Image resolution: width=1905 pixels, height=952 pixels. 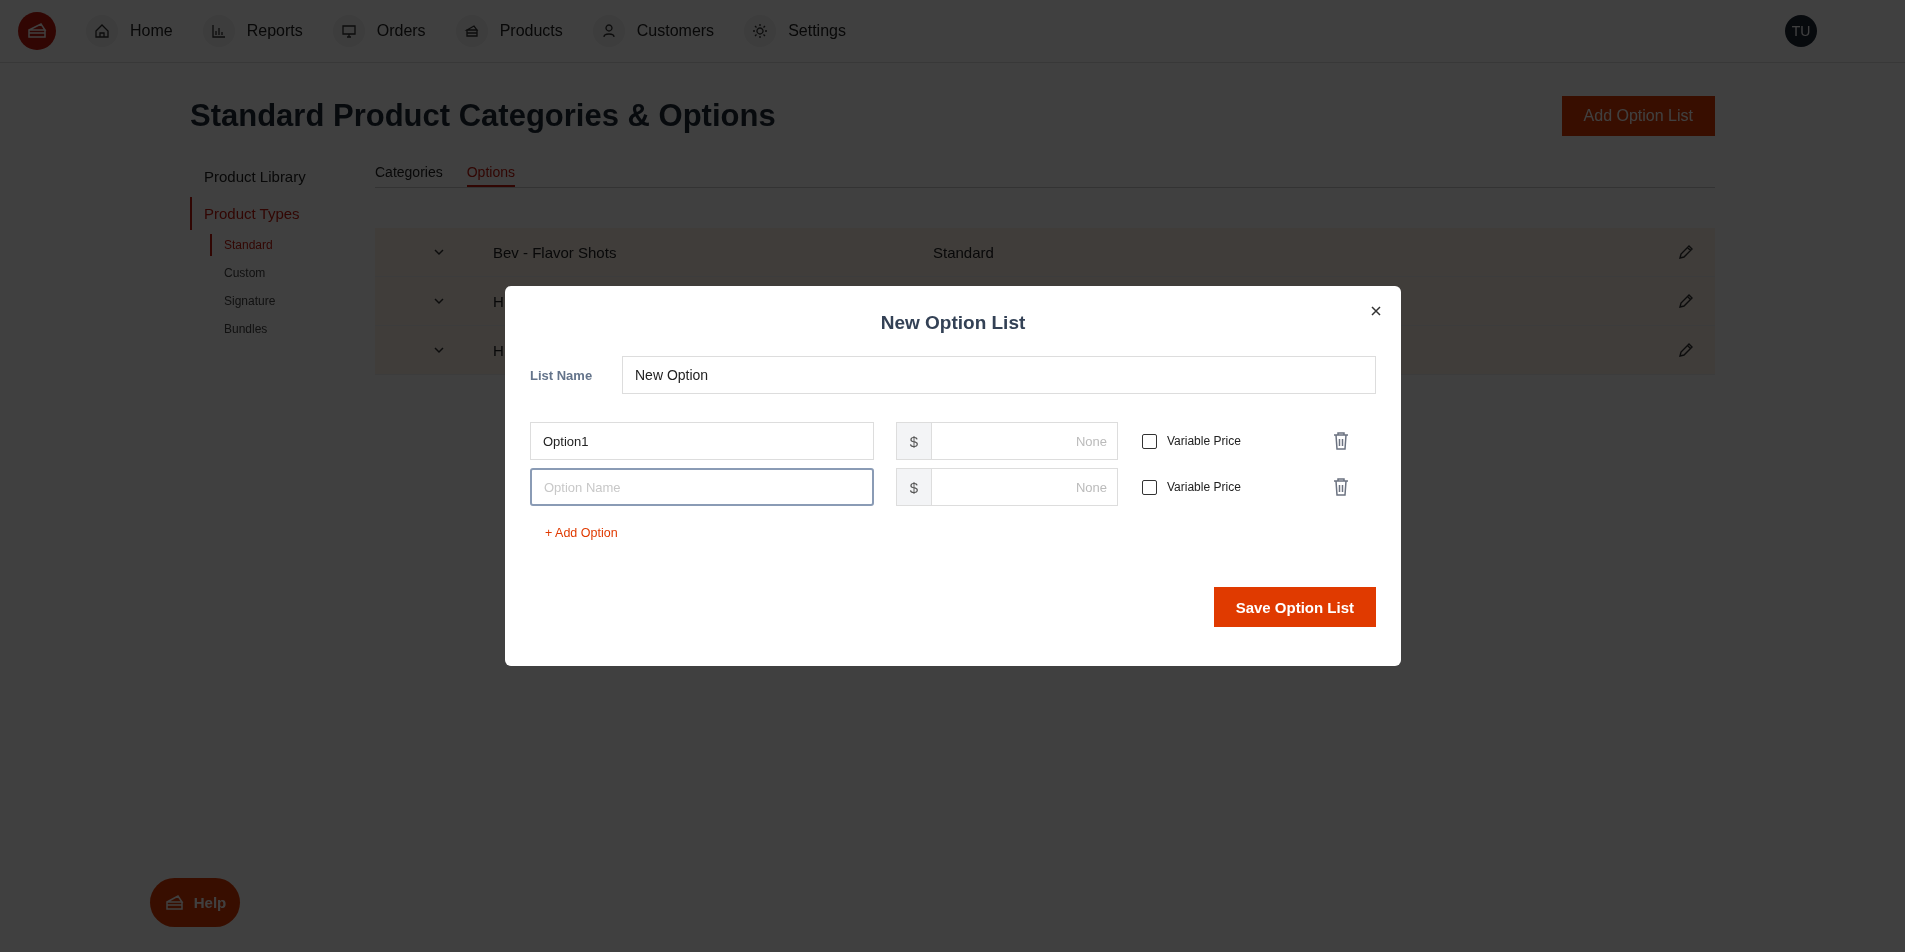 I want to click on save-option-list-button: Save Option List, so click(x=1294, y=607).